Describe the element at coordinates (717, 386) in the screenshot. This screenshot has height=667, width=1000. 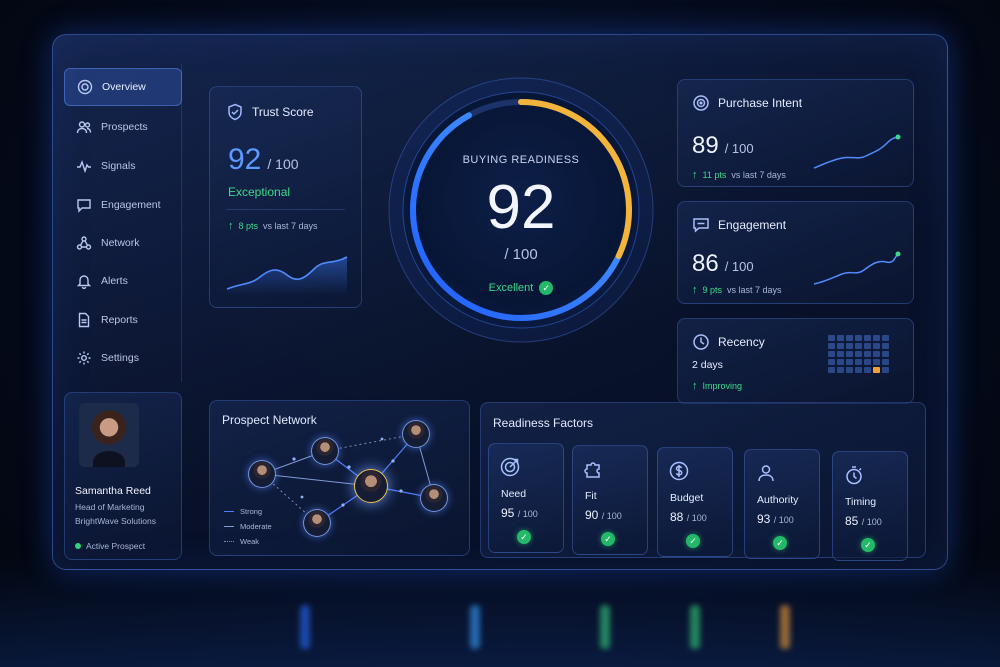
I see `recency-trend: ↑ Improving` at that location.